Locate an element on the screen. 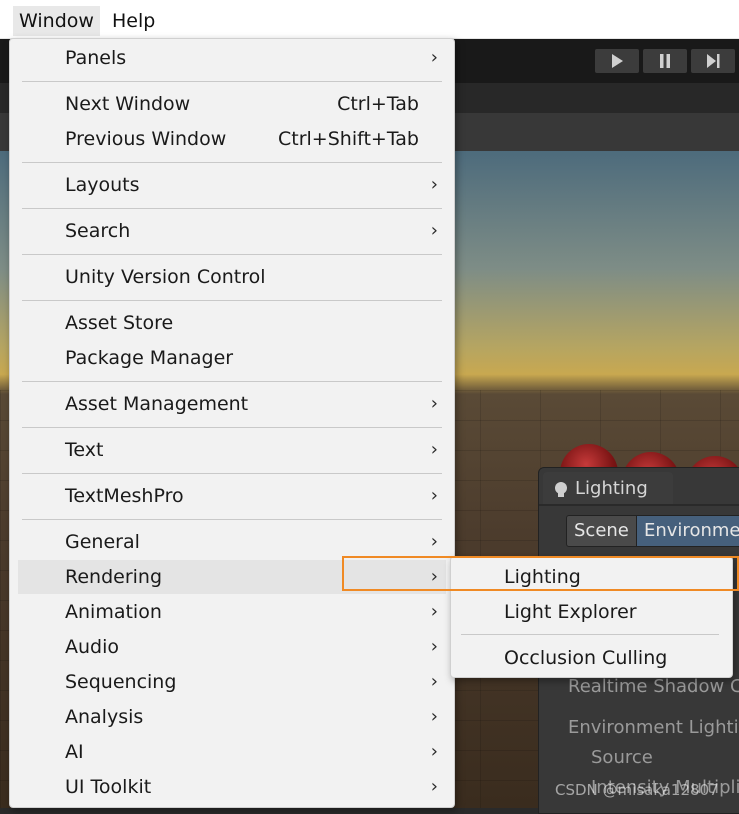 Image resolution: width=739 pixels, height=814 pixels. menu-item-rendering: Rendering › is located at coordinates (232, 577).